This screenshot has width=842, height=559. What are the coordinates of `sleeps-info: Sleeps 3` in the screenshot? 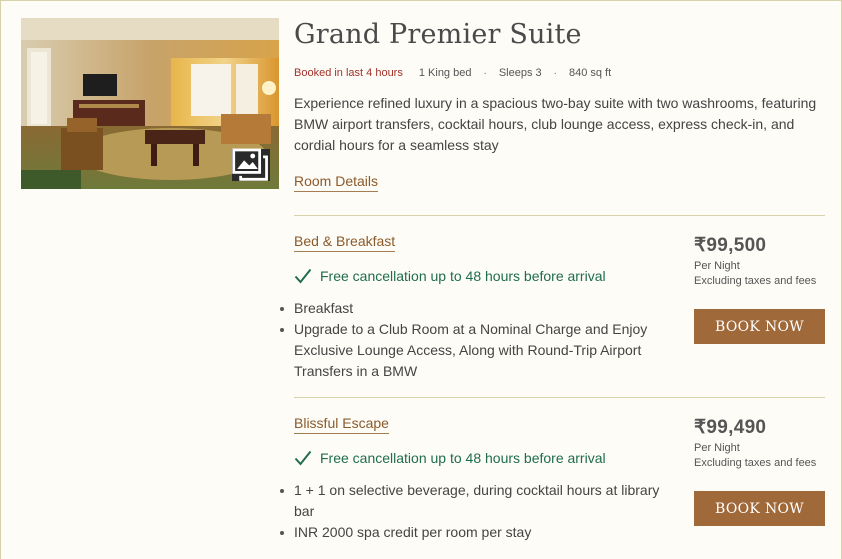 It's located at (520, 73).